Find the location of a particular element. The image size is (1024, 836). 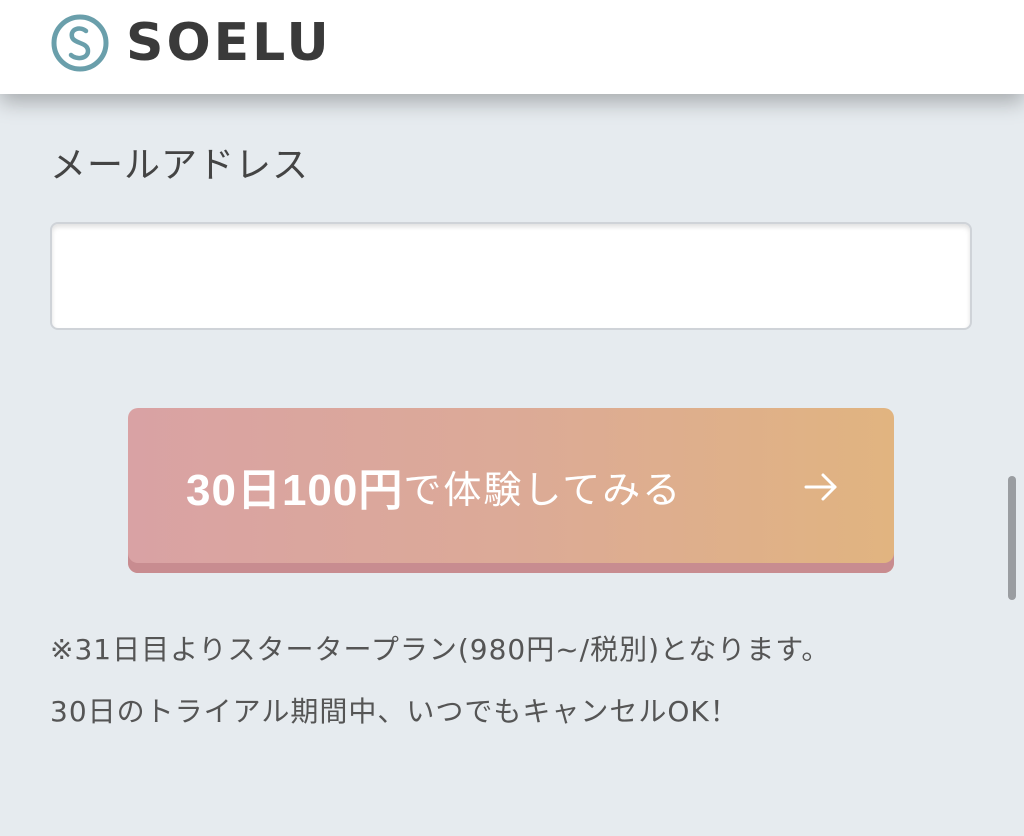

cancel-notice: 30日のトライアル期間中、いつでもキャンセルOK！ is located at coordinates (394, 711).